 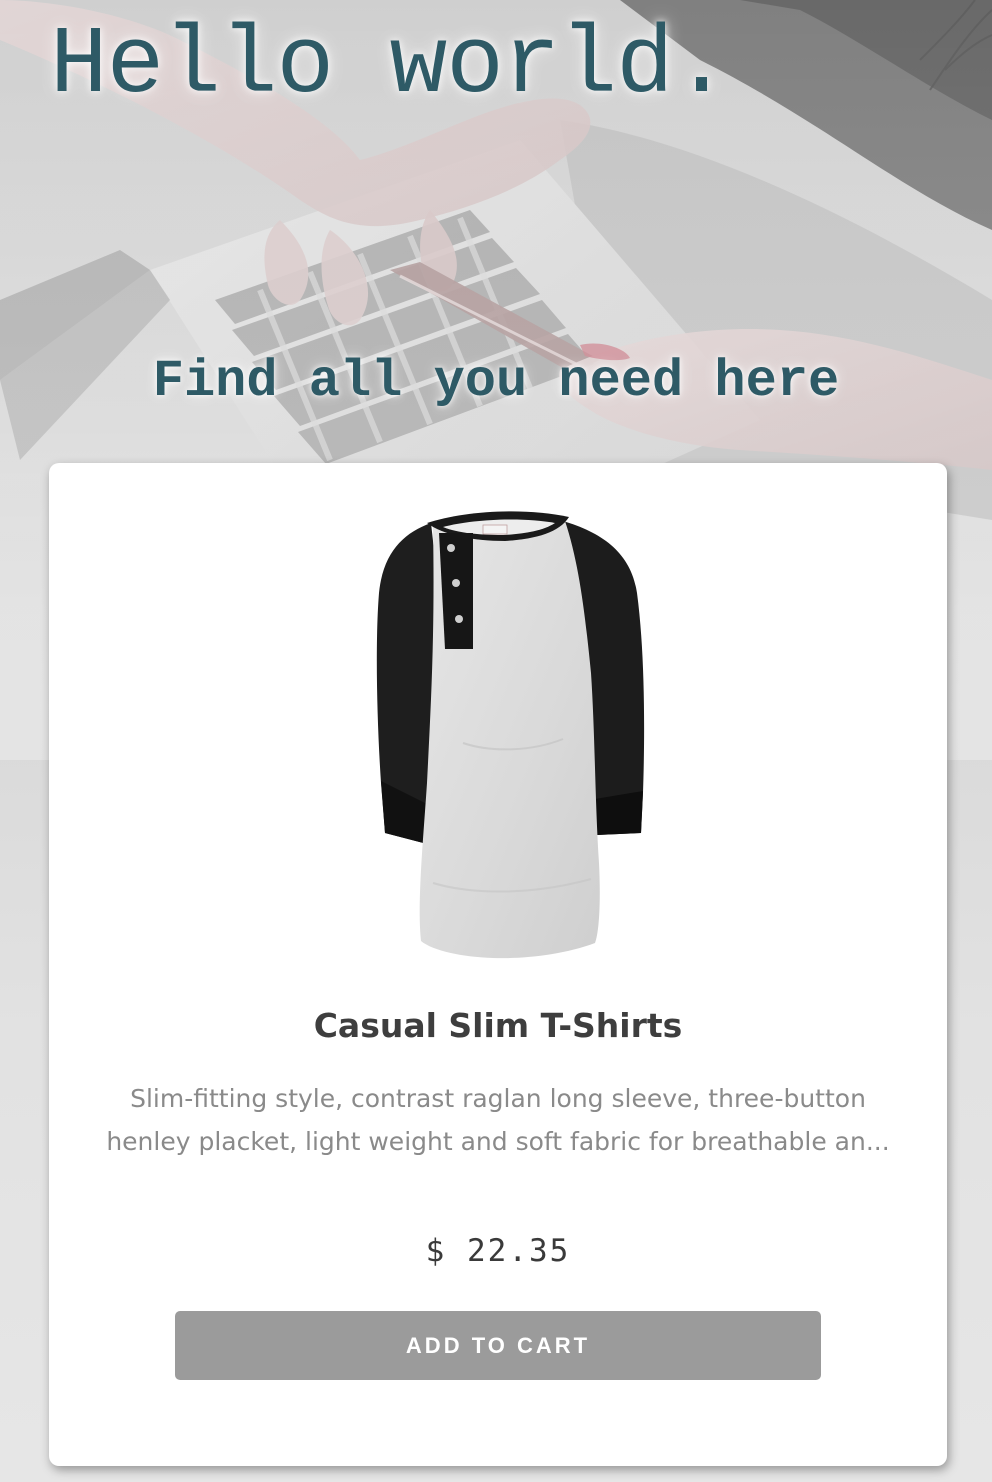 What do you see at coordinates (498, 1345) in the screenshot?
I see `add-to-cart-button: Add to cart` at bounding box center [498, 1345].